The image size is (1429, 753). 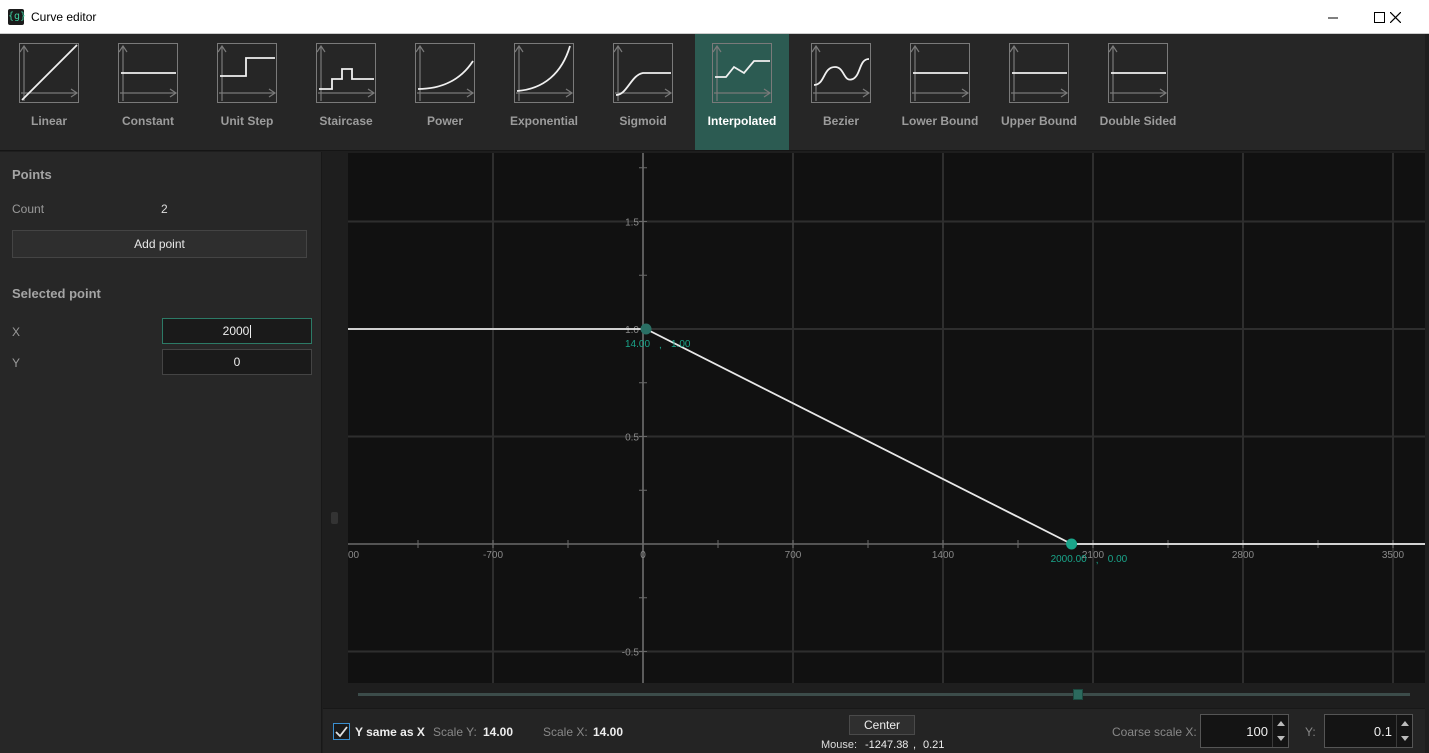 What do you see at coordinates (346, 121) in the screenshot?
I see `tool-label: Staircase` at bounding box center [346, 121].